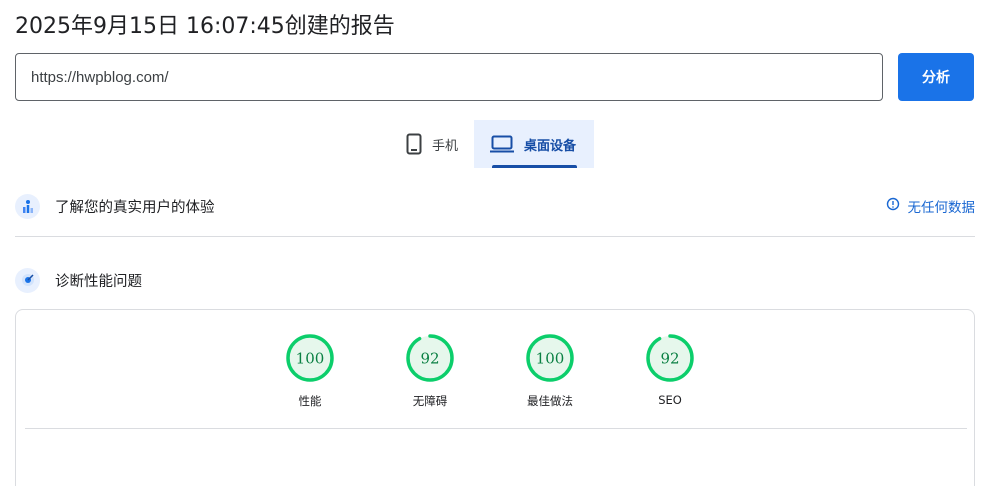 This screenshot has height=486, width=984. Describe the element at coordinates (310, 401) in the screenshot. I see `score-label: 性能` at that location.